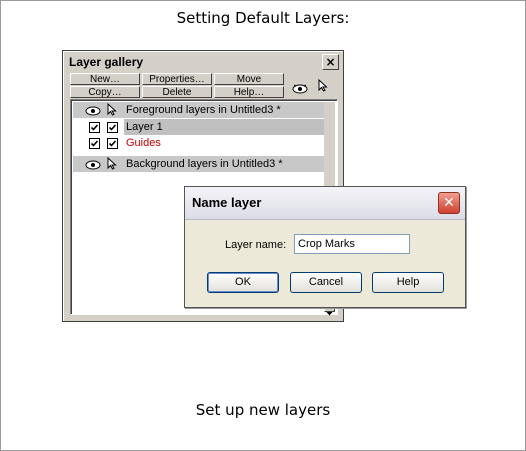 Image resolution: width=526 pixels, height=451 pixels. I want to click on list-item-group: Background layers in Untitled3 *, so click(198, 164).